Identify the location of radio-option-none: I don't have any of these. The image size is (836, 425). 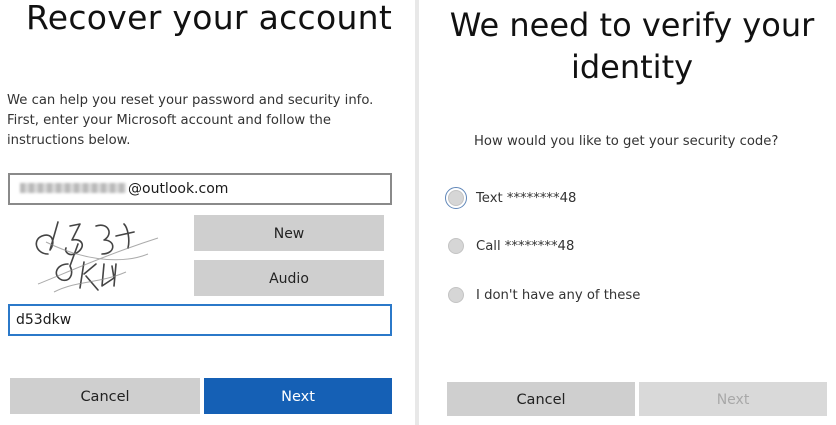
(544, 295).